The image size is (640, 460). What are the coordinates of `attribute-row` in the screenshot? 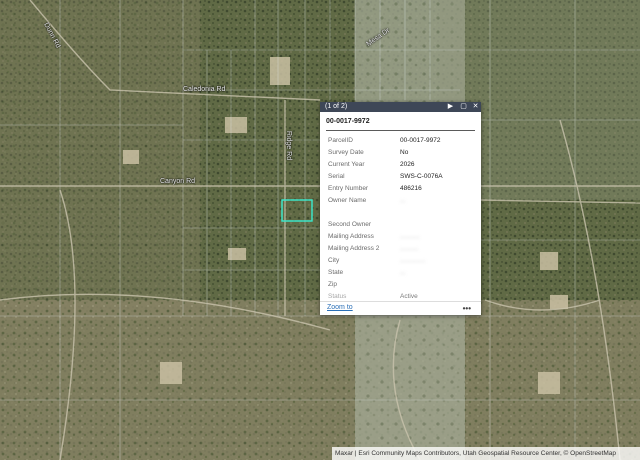 It's located at (400, 214).